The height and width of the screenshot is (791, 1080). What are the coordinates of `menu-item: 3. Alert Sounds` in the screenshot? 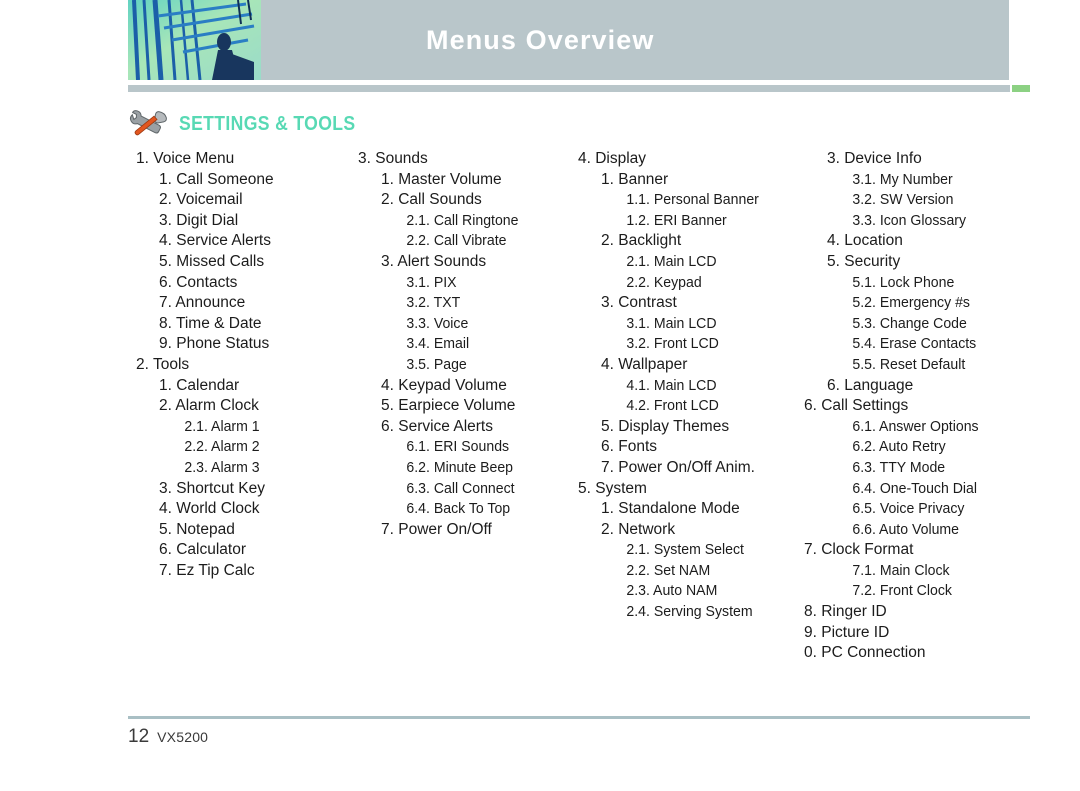 It's located at (434, 261).